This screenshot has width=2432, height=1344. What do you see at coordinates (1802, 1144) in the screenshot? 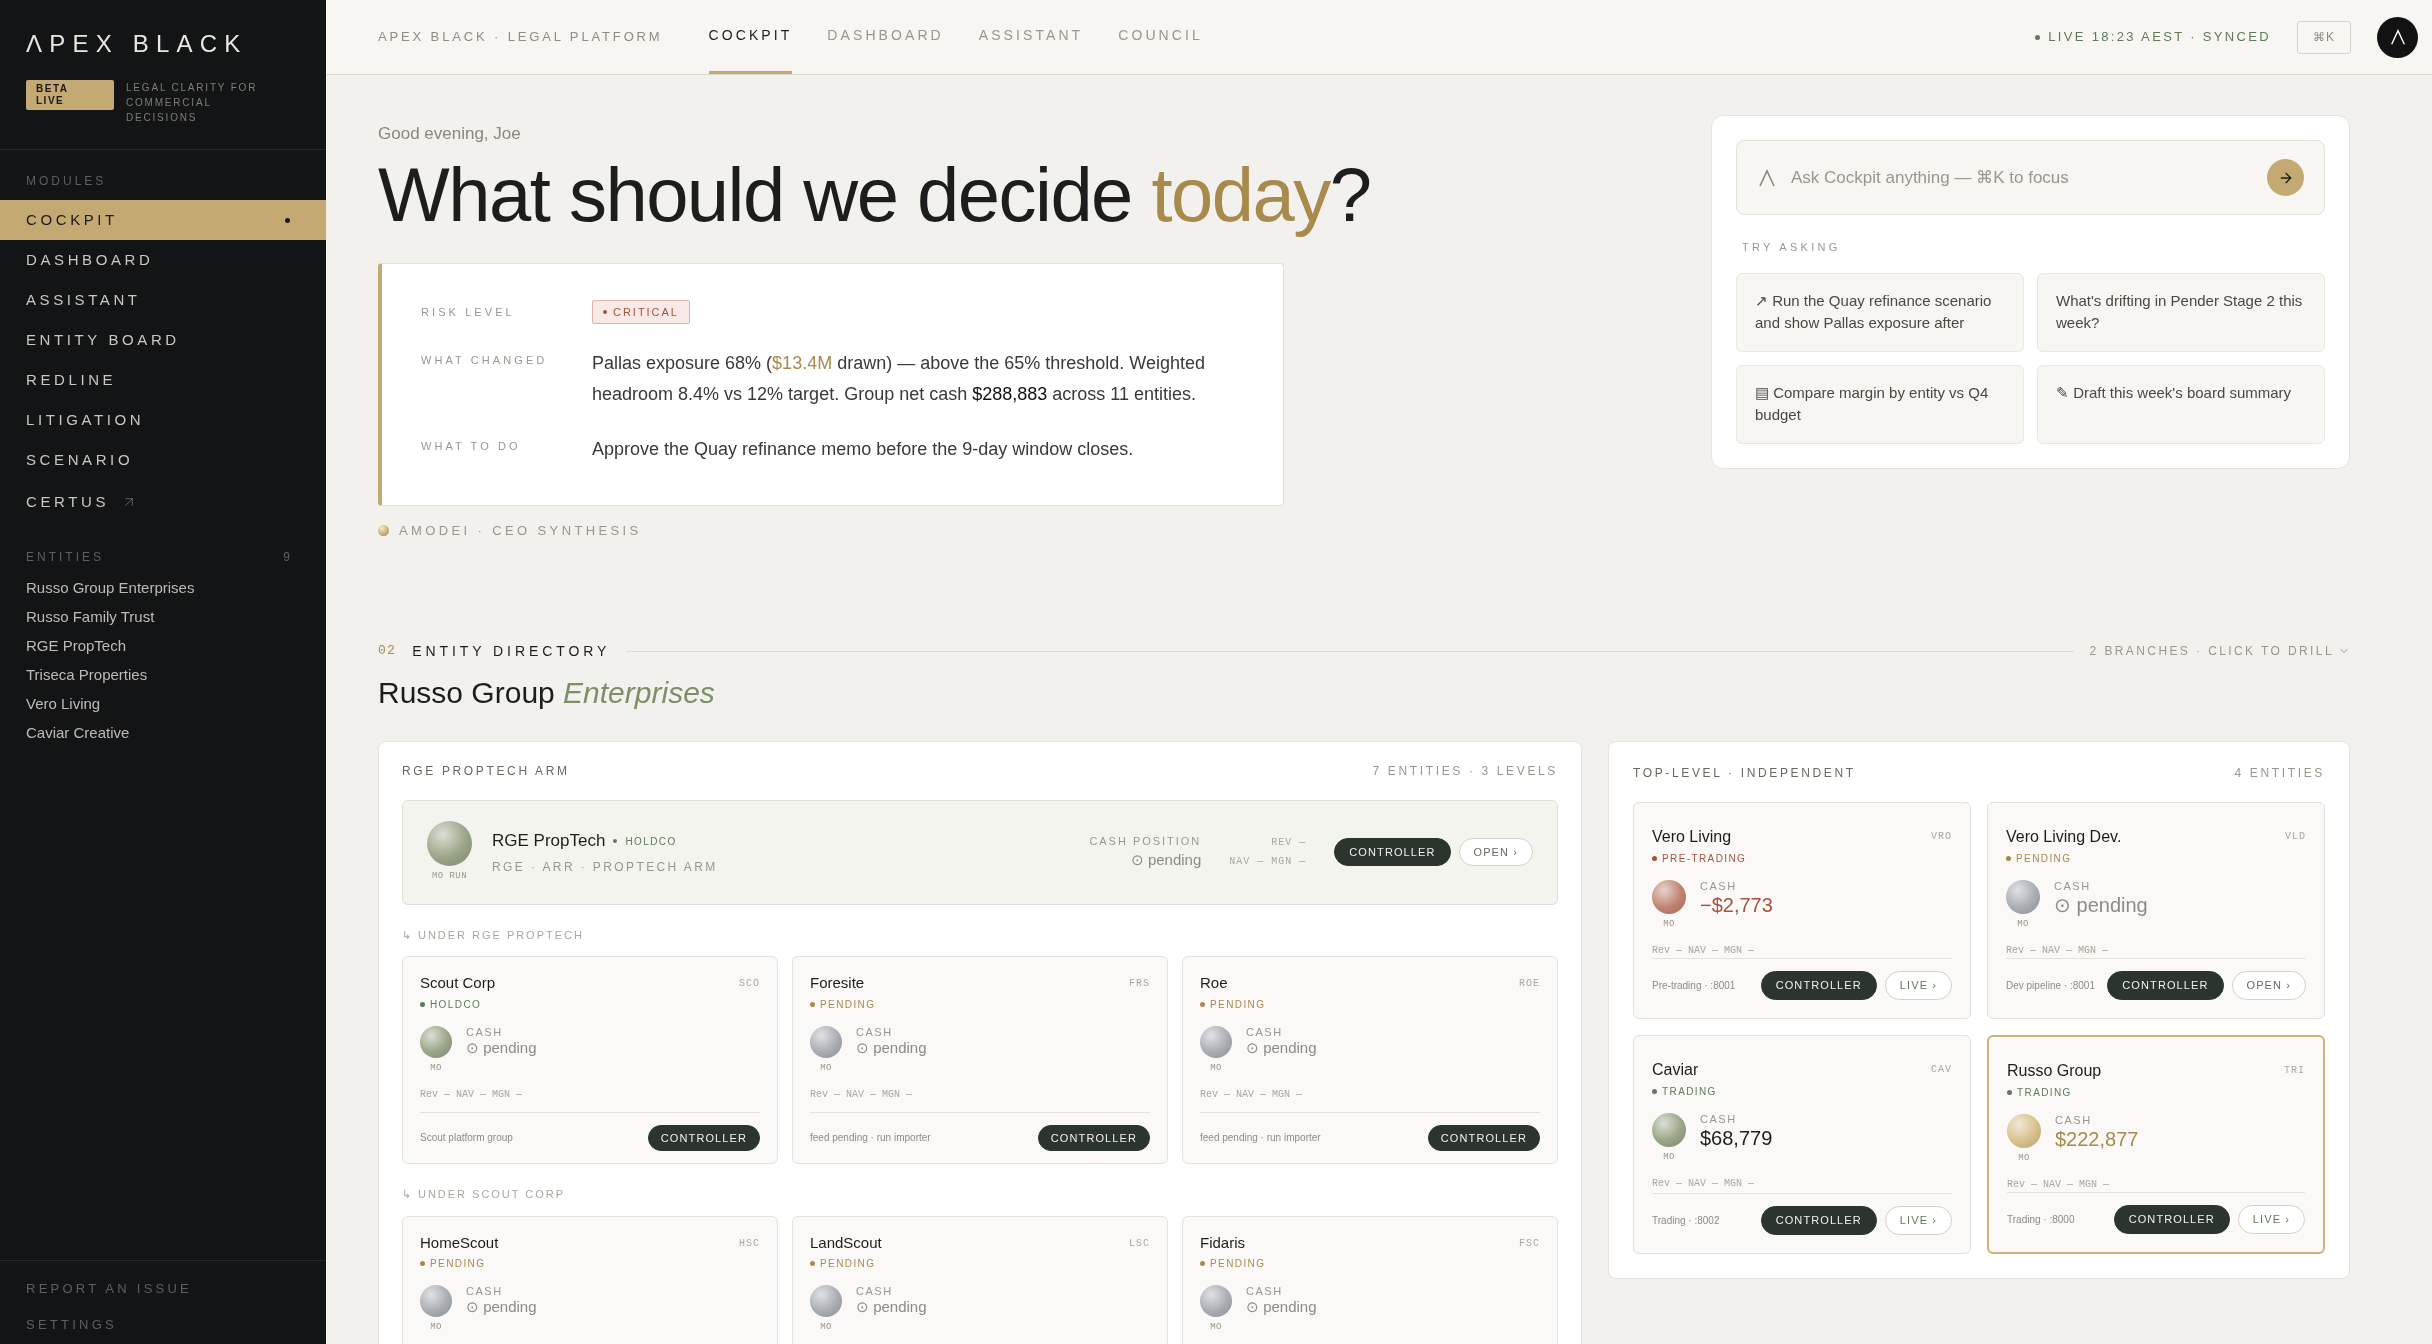
I see `entity-card: Caviar CAV TRADING MO CASH $68,779 Rev — NAV — MGN — Trading · :8002 CONTROLLER LIVE ›` at bounding box center [1802, 1144].